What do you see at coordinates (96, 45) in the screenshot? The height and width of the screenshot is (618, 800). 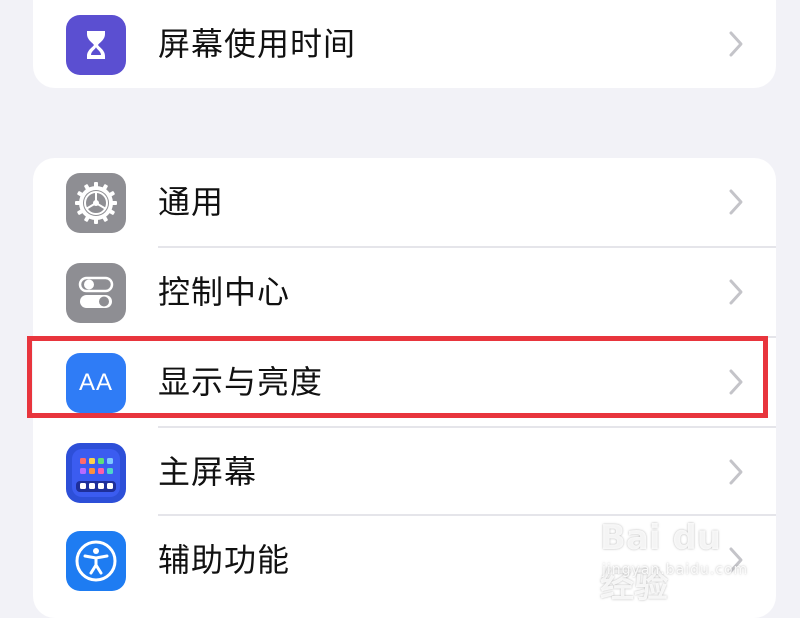 I see `hourglass-icon` at bounding box center [96, 45].